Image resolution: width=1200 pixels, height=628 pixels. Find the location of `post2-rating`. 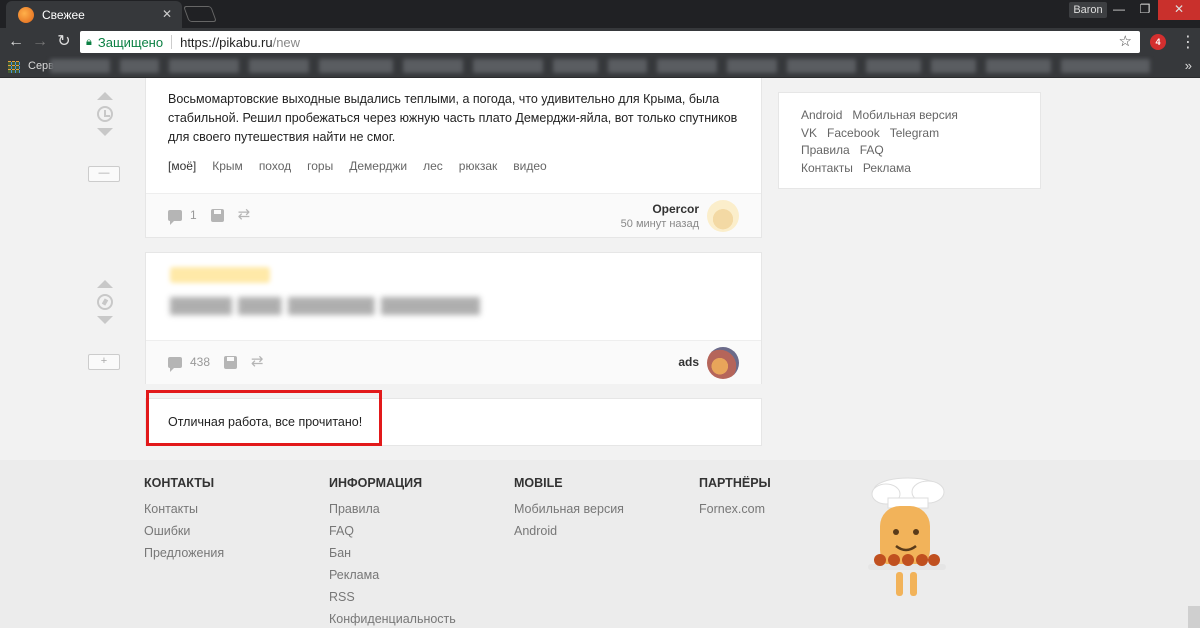

post2-rating is located at coordinates (105, 302).